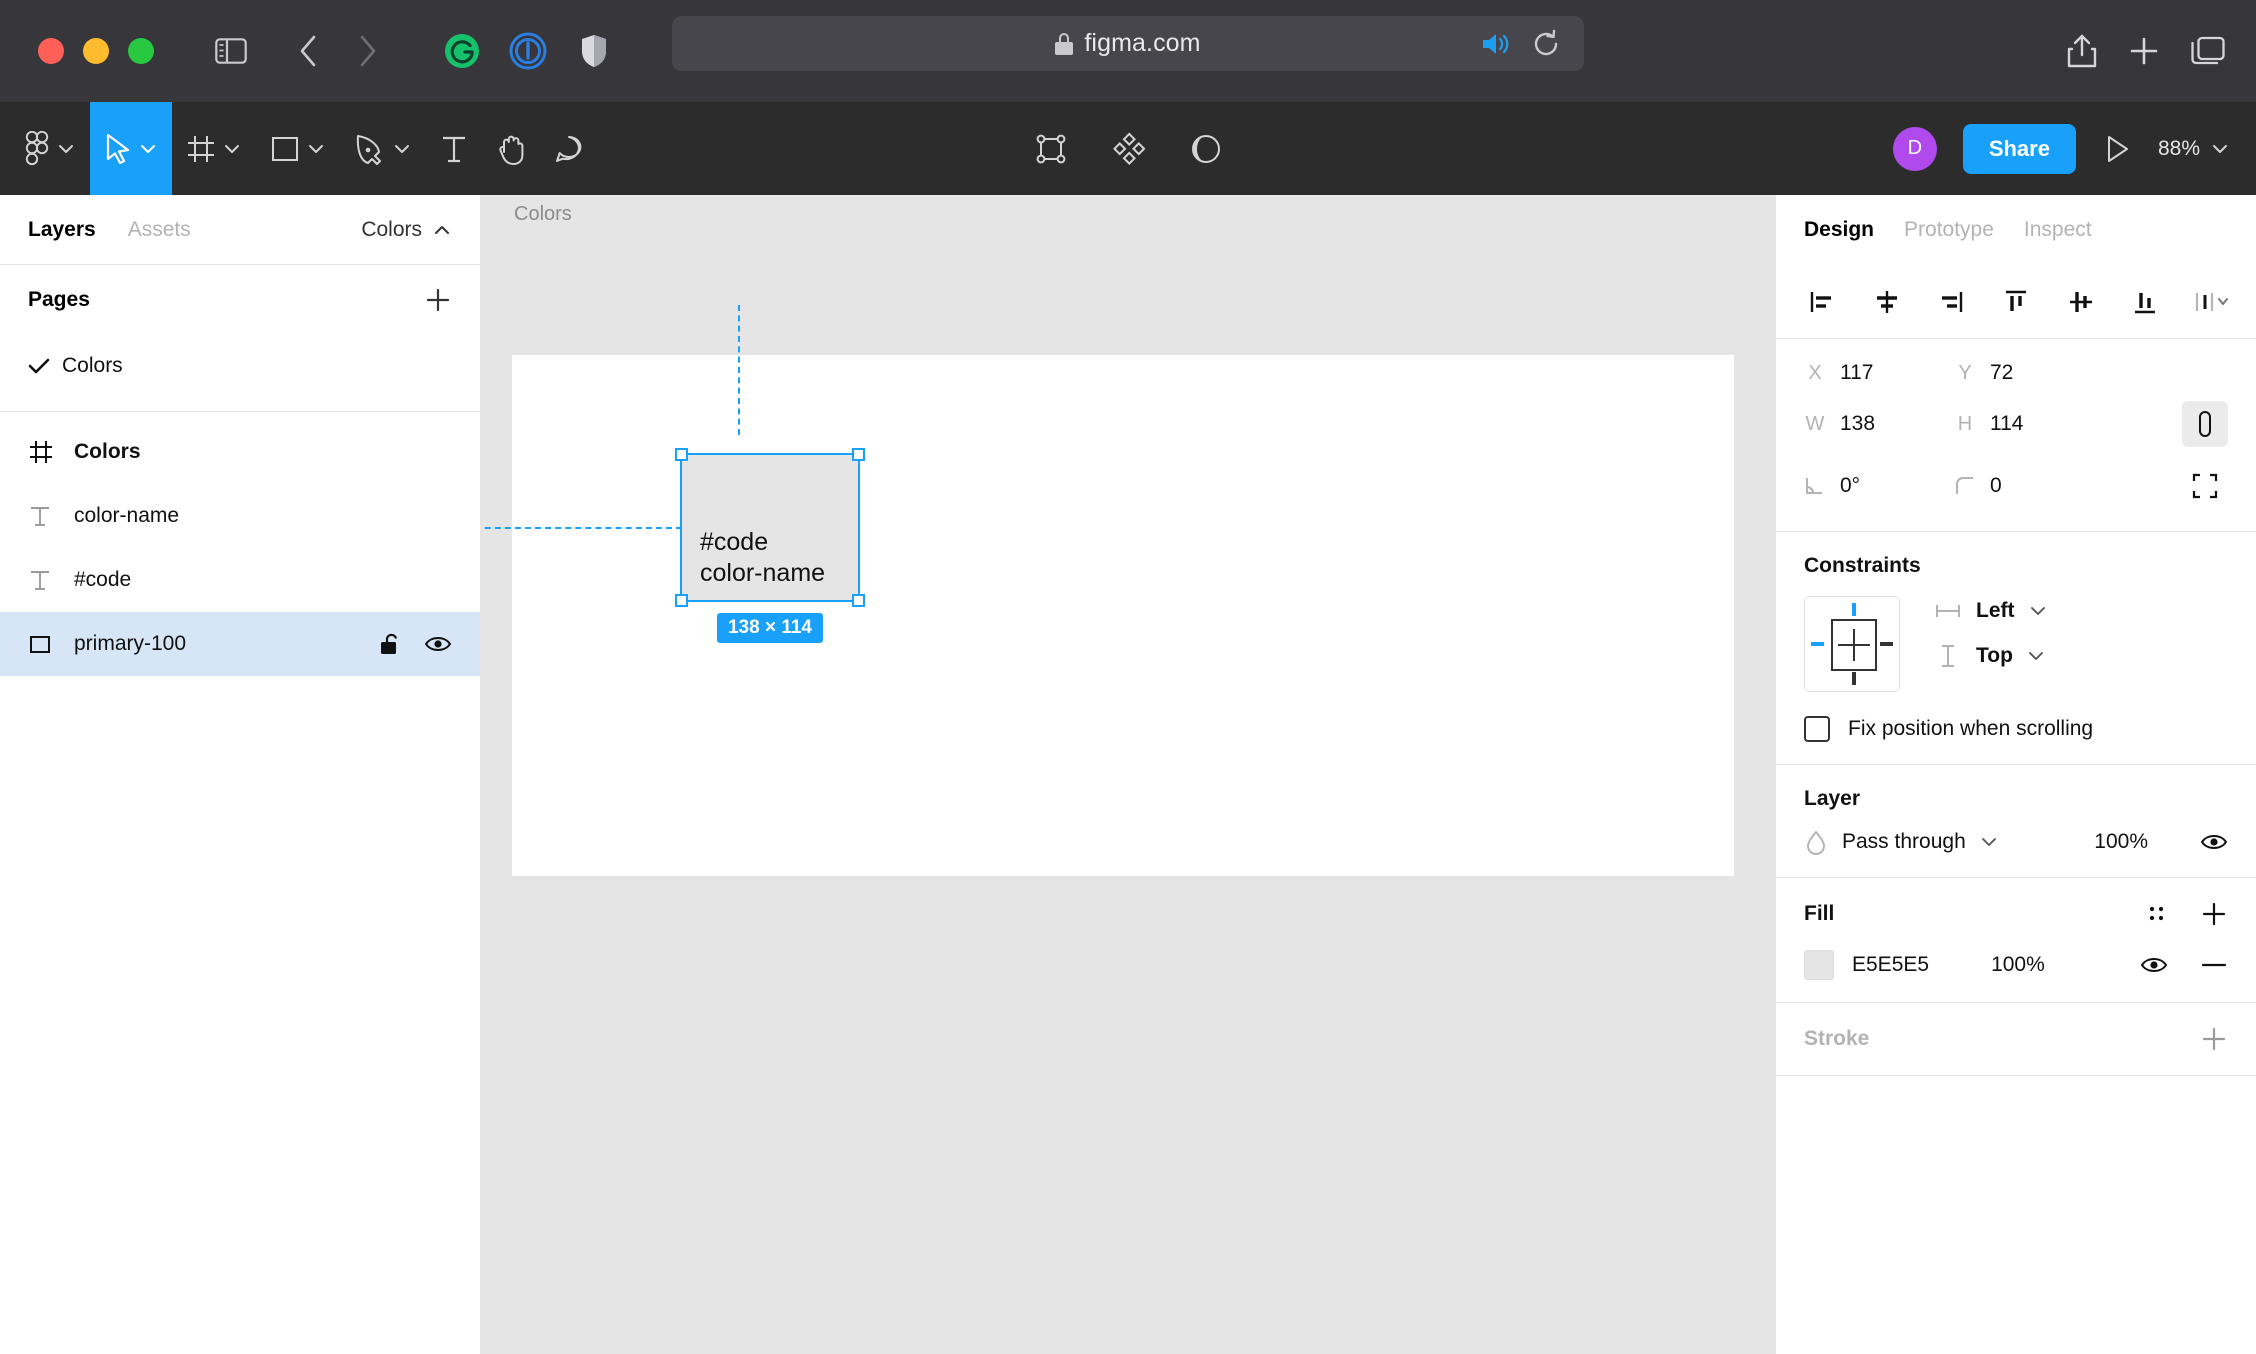  What do you see at coordinates (2144, 51) in the screenshot?
I see `new-tab-icon` at bounding box center [2144, 51].